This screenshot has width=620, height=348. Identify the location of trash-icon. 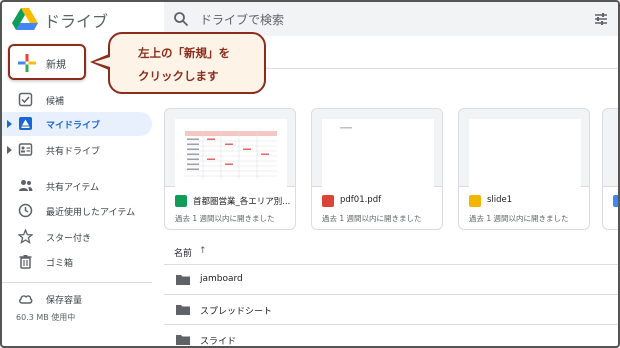
(25, 262).